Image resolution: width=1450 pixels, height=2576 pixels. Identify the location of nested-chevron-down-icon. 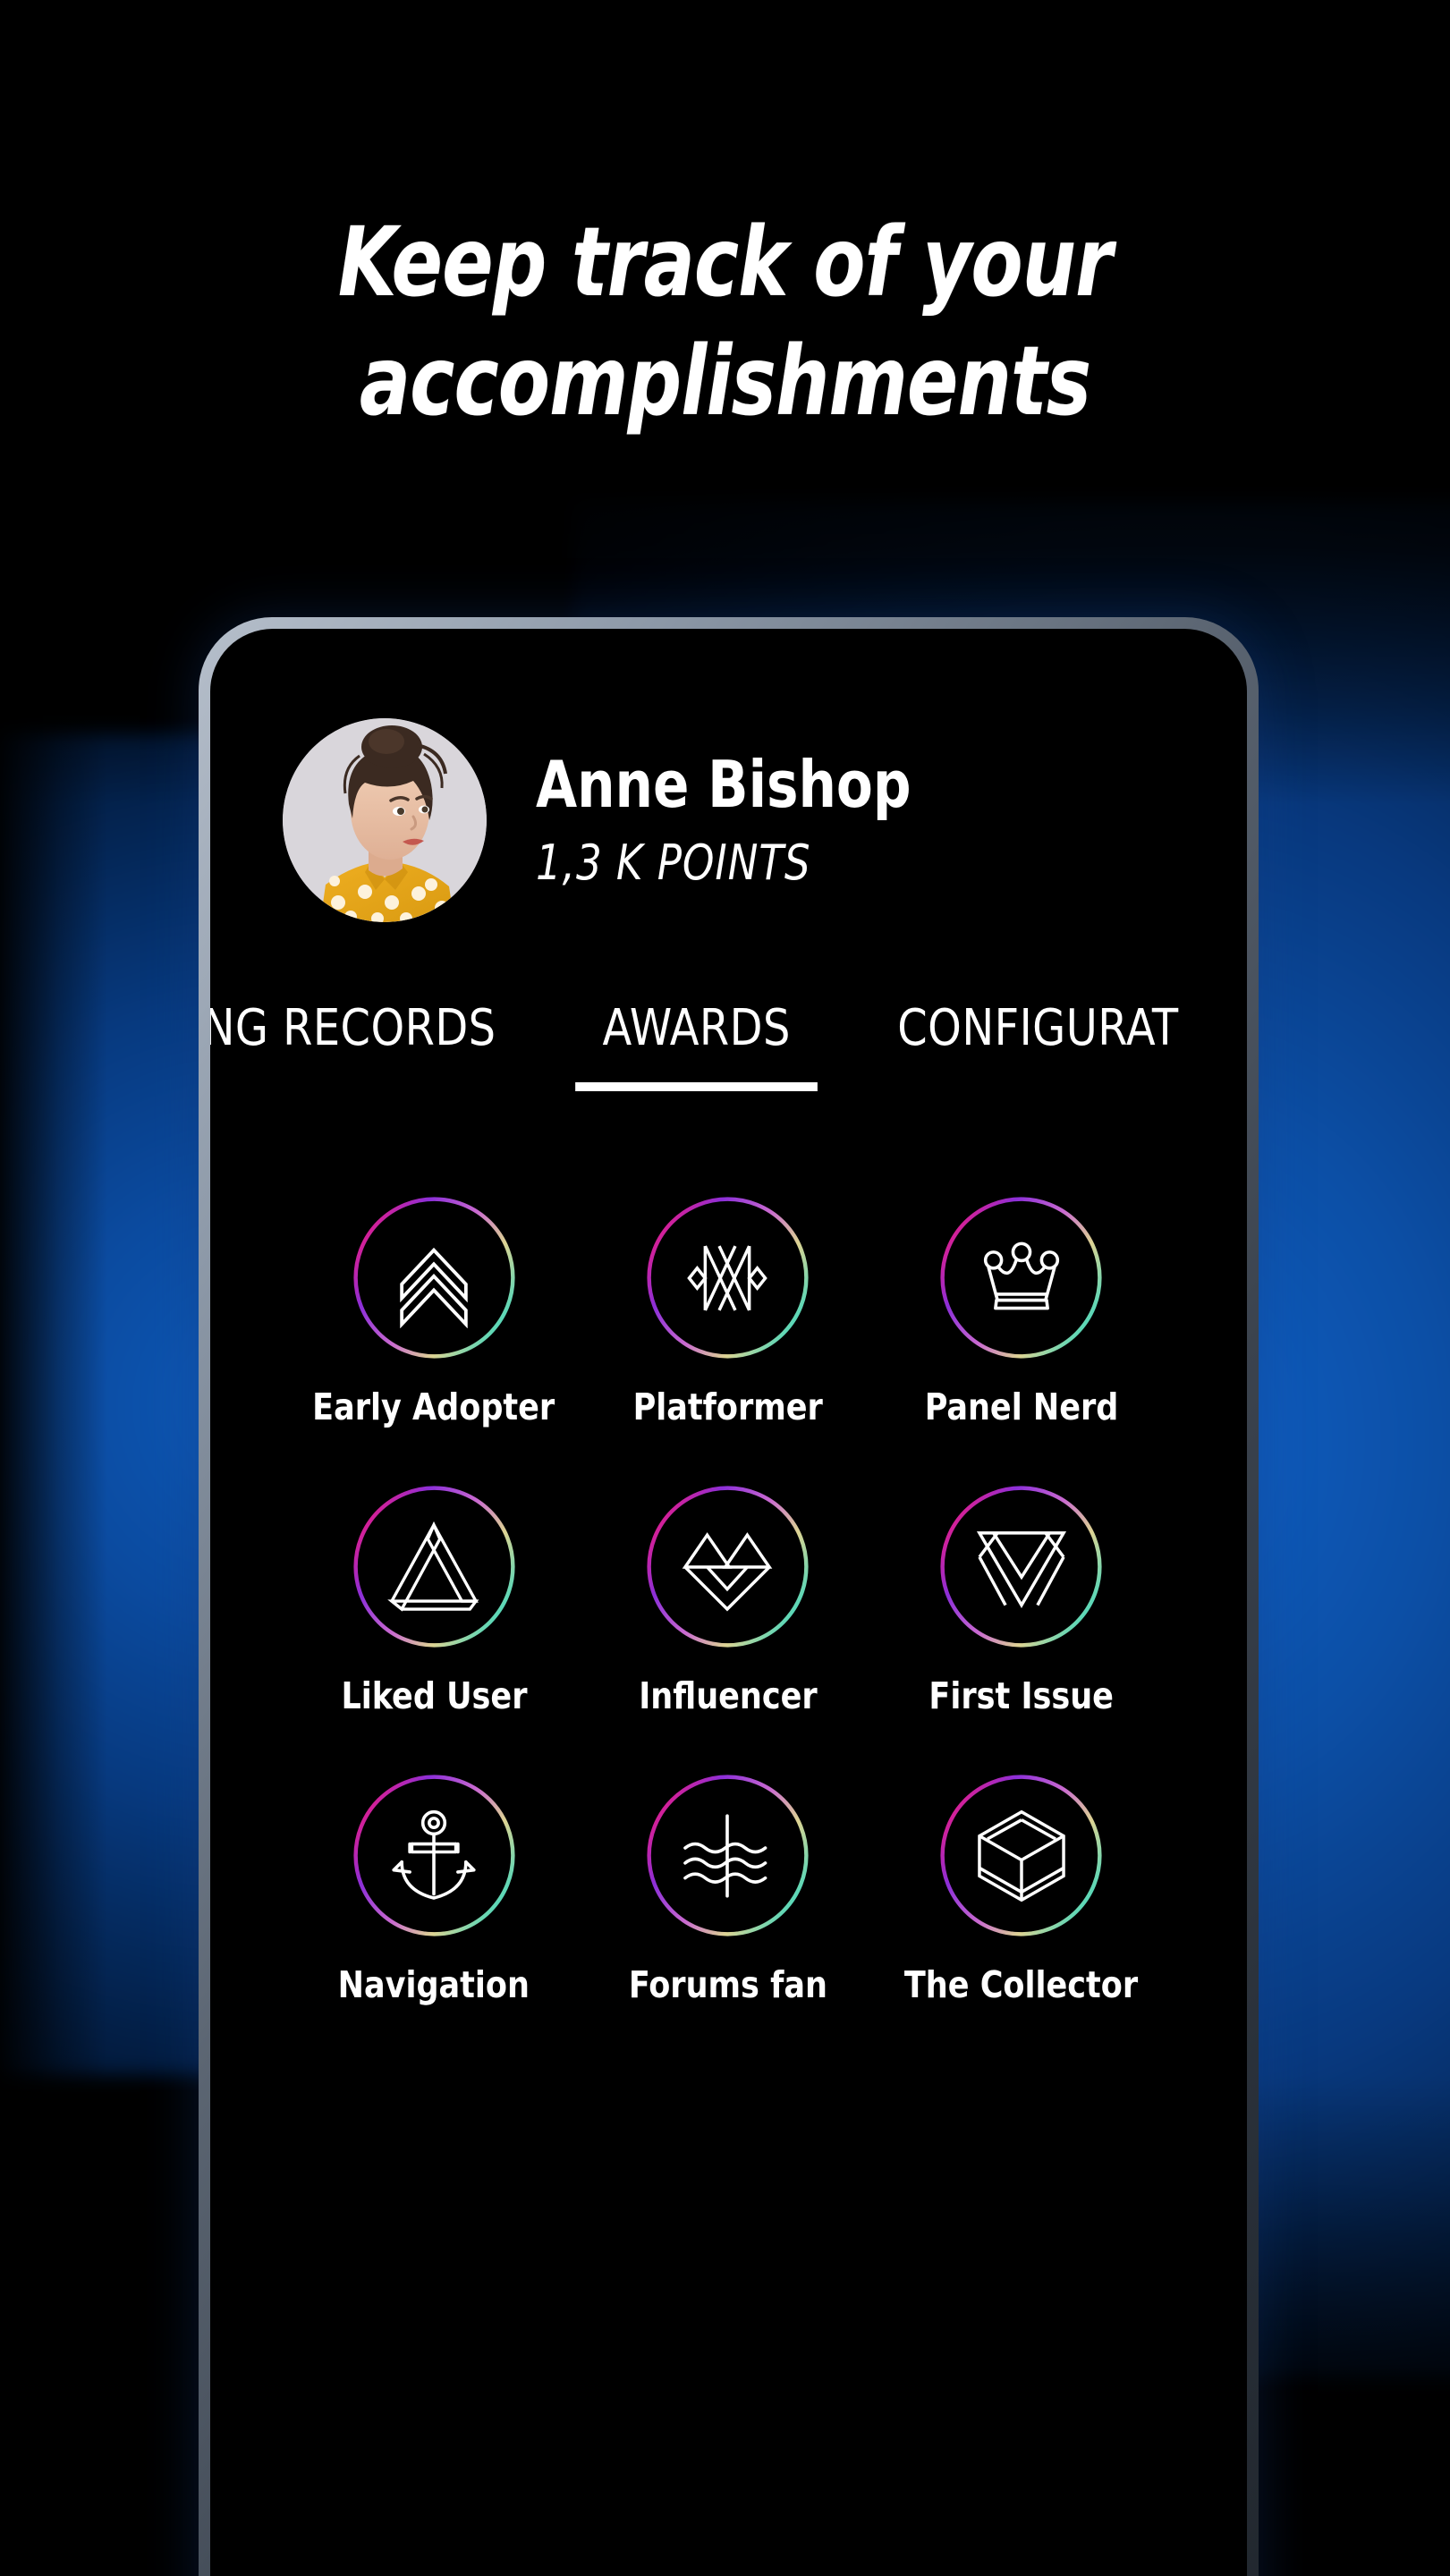
(1022, 1567).